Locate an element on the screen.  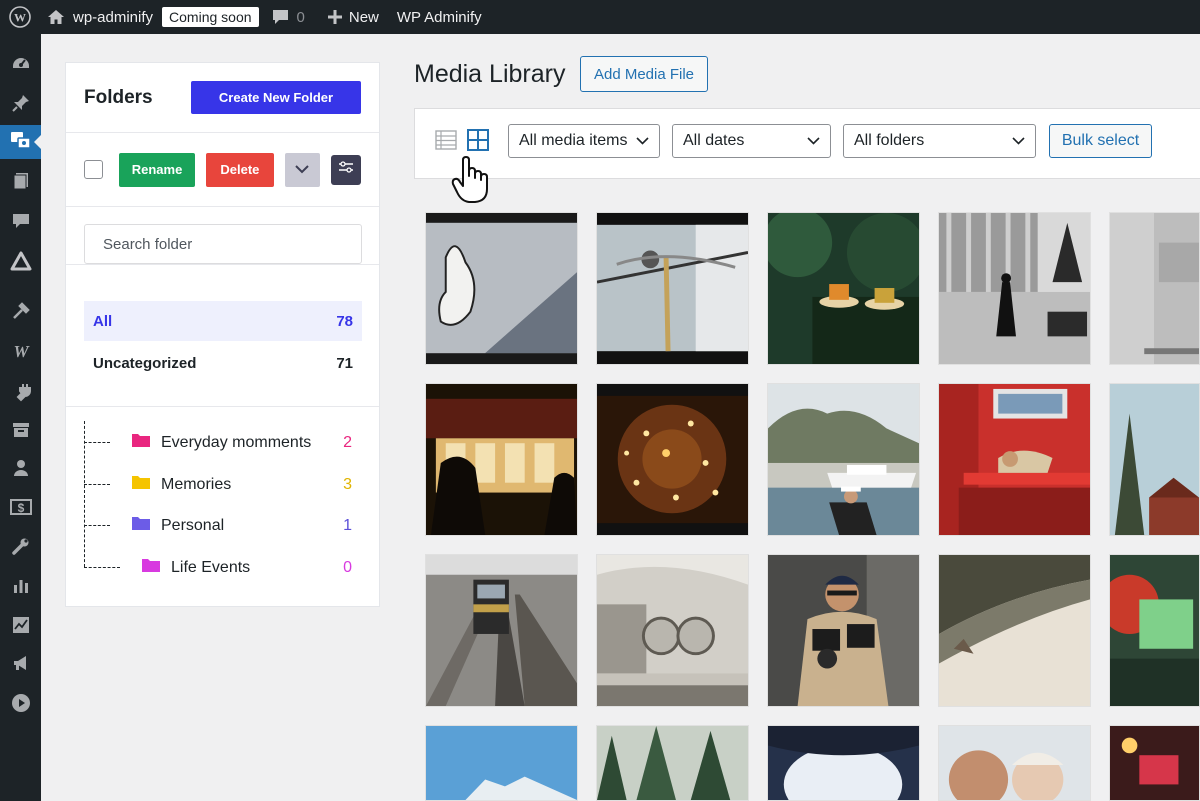
folder-settings-button is located at coordinates (346, 169).